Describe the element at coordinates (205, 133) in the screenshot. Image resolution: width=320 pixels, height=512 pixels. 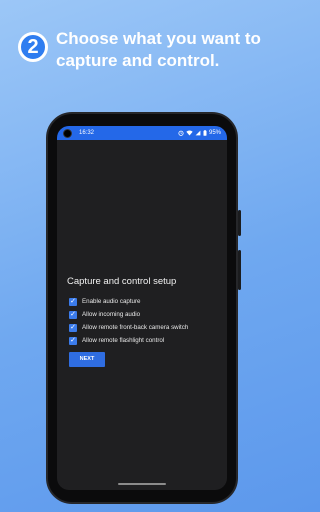
I see `battery-icon` at that location.